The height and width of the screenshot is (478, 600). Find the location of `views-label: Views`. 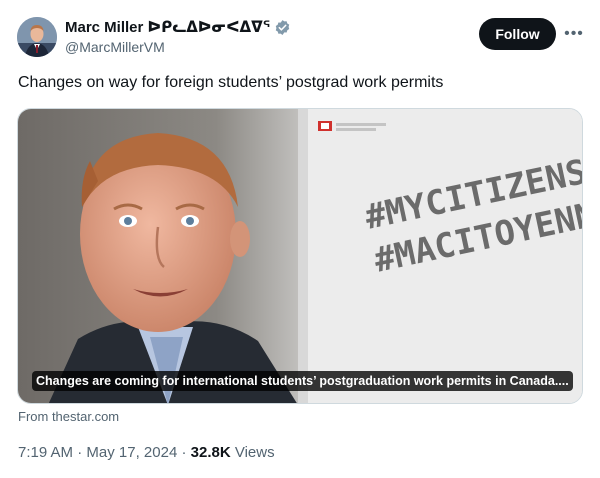

views-label: Views is located at coordinates (254, 452).